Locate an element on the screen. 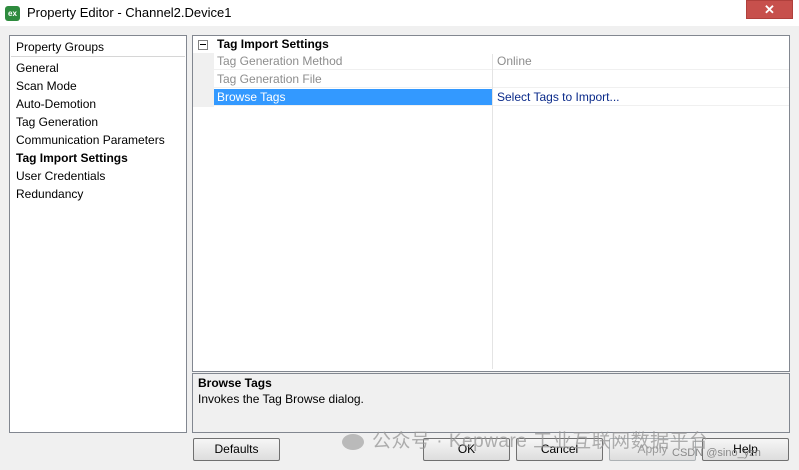  defaults-button: Defaults is located at coordinates (236, 449).